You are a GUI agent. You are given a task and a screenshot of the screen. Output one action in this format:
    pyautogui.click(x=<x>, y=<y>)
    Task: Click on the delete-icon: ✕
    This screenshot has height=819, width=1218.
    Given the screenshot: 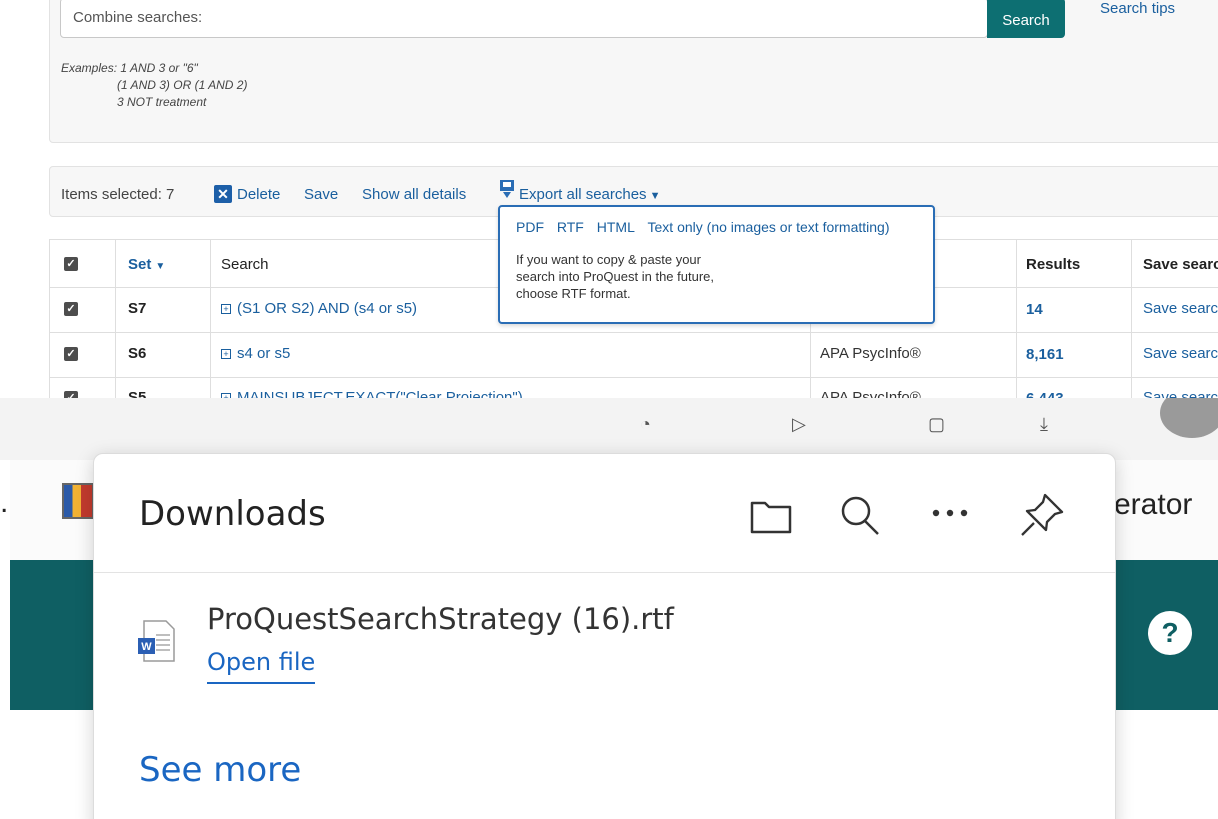 What is the action you would take?
    pyautogui.click(x=223, y=194)
    